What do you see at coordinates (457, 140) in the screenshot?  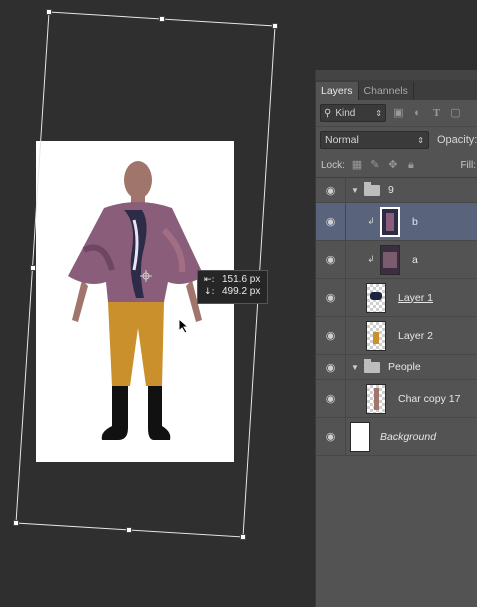 I see `opacity-label: Opacity:` at bounding box center [457, 140].